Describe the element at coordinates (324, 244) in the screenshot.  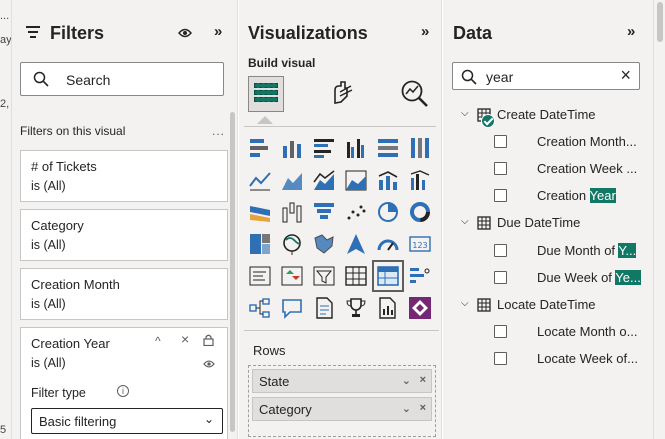
I see `filled-map-icon` at that location.